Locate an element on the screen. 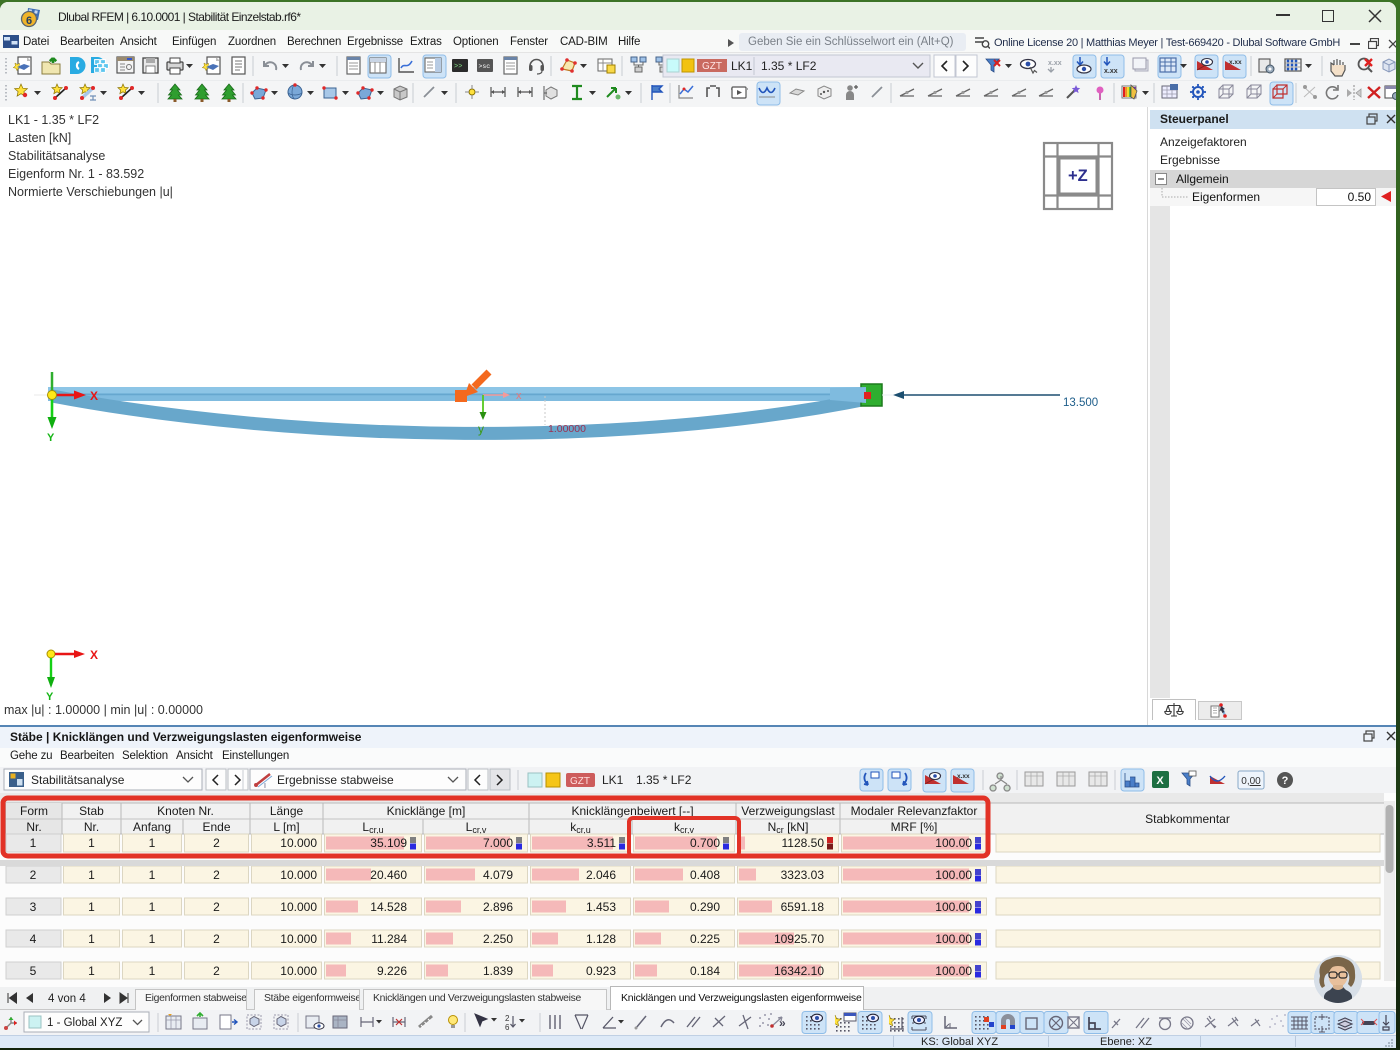  svg-text: 1.128 is located at coordinates (601, 939).